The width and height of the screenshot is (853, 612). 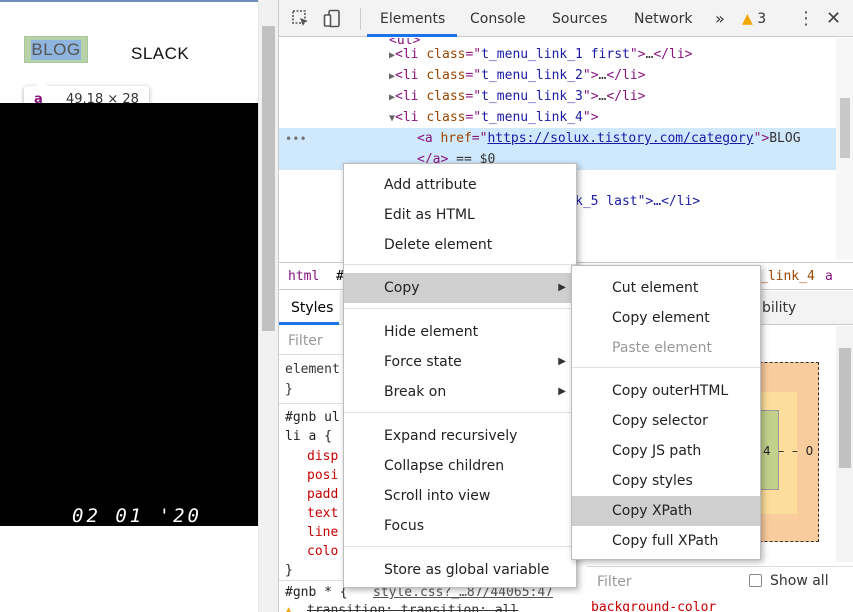 I want to click on computed-scrollbar, so click(x=844, y=444).